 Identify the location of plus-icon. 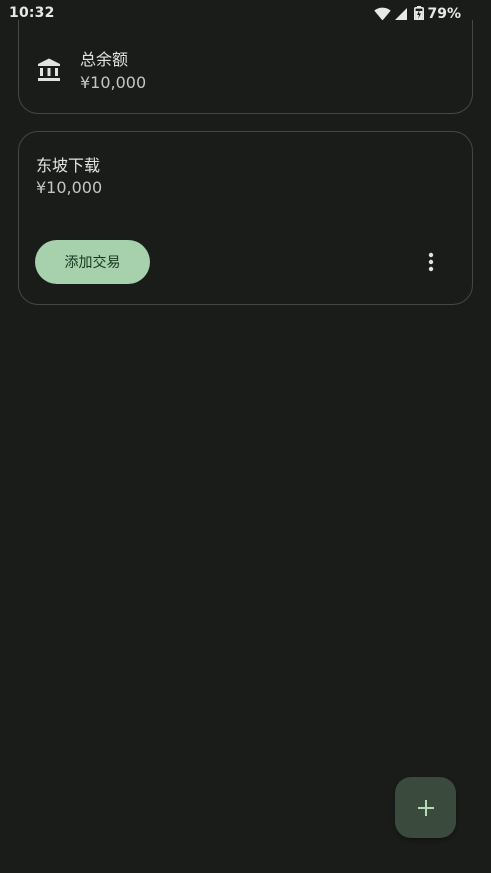
(425, 807).